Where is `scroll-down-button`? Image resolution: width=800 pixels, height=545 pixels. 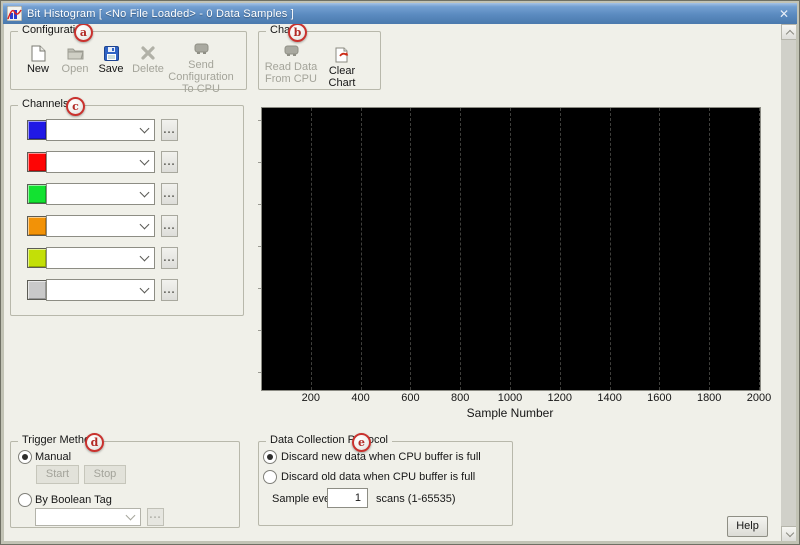 scroll-down-button is located at coordinates (789, 534).